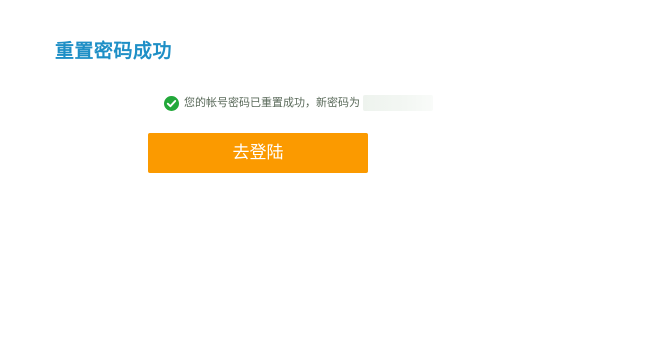 This screenshot has height=344, width=667. What do you see at coordinates (114, 51) in the screenshot?
I see `page-title: 重置密码成功` at bounding box center [114, 51].